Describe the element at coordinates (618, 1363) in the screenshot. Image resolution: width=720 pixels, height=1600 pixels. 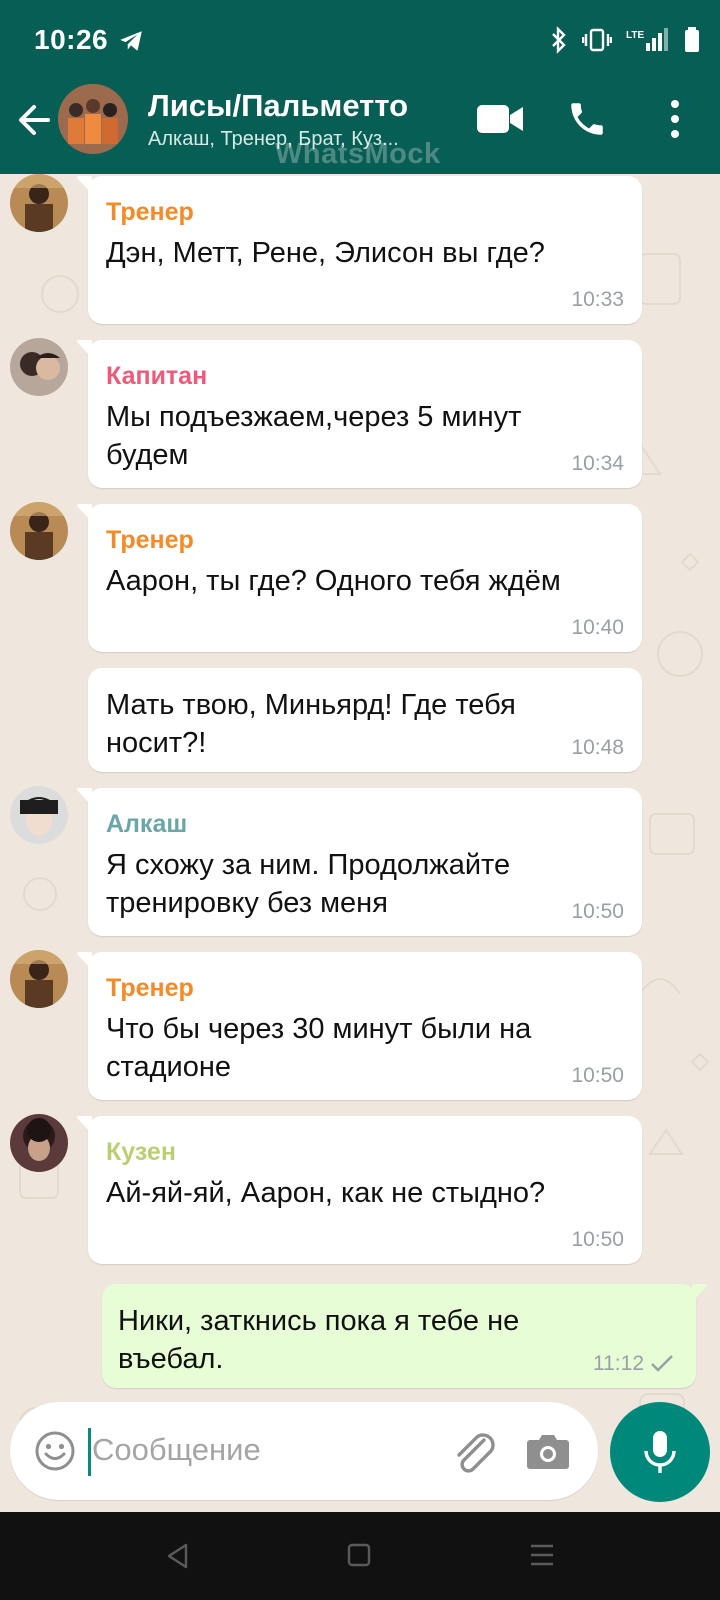
I see `message-time: 11:12` at that location.